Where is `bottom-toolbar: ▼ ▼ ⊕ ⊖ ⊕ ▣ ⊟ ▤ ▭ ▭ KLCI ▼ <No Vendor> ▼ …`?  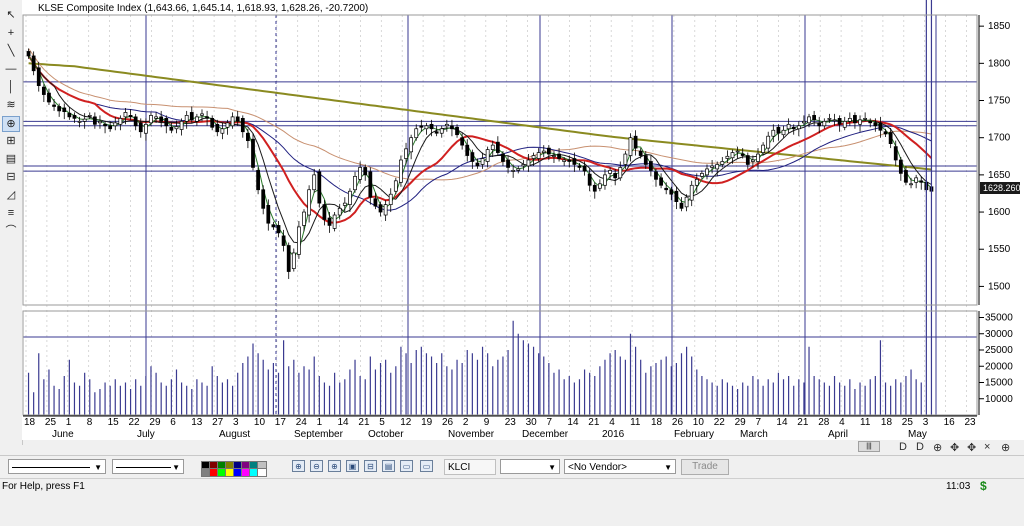
bottom-toolbar: ▼ ▼ ⊕ ⊖ ⊕ ▣ ⊟ ▤ ▭ ▭ KLCI ▼ <No Vendor> ▼ … is located at coordinates (512, 467).